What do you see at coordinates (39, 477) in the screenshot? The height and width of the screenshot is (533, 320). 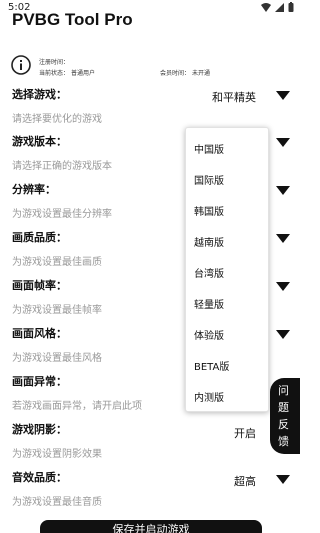 I see `setting-label: 音效品质：` at bounding box center [39, 477].